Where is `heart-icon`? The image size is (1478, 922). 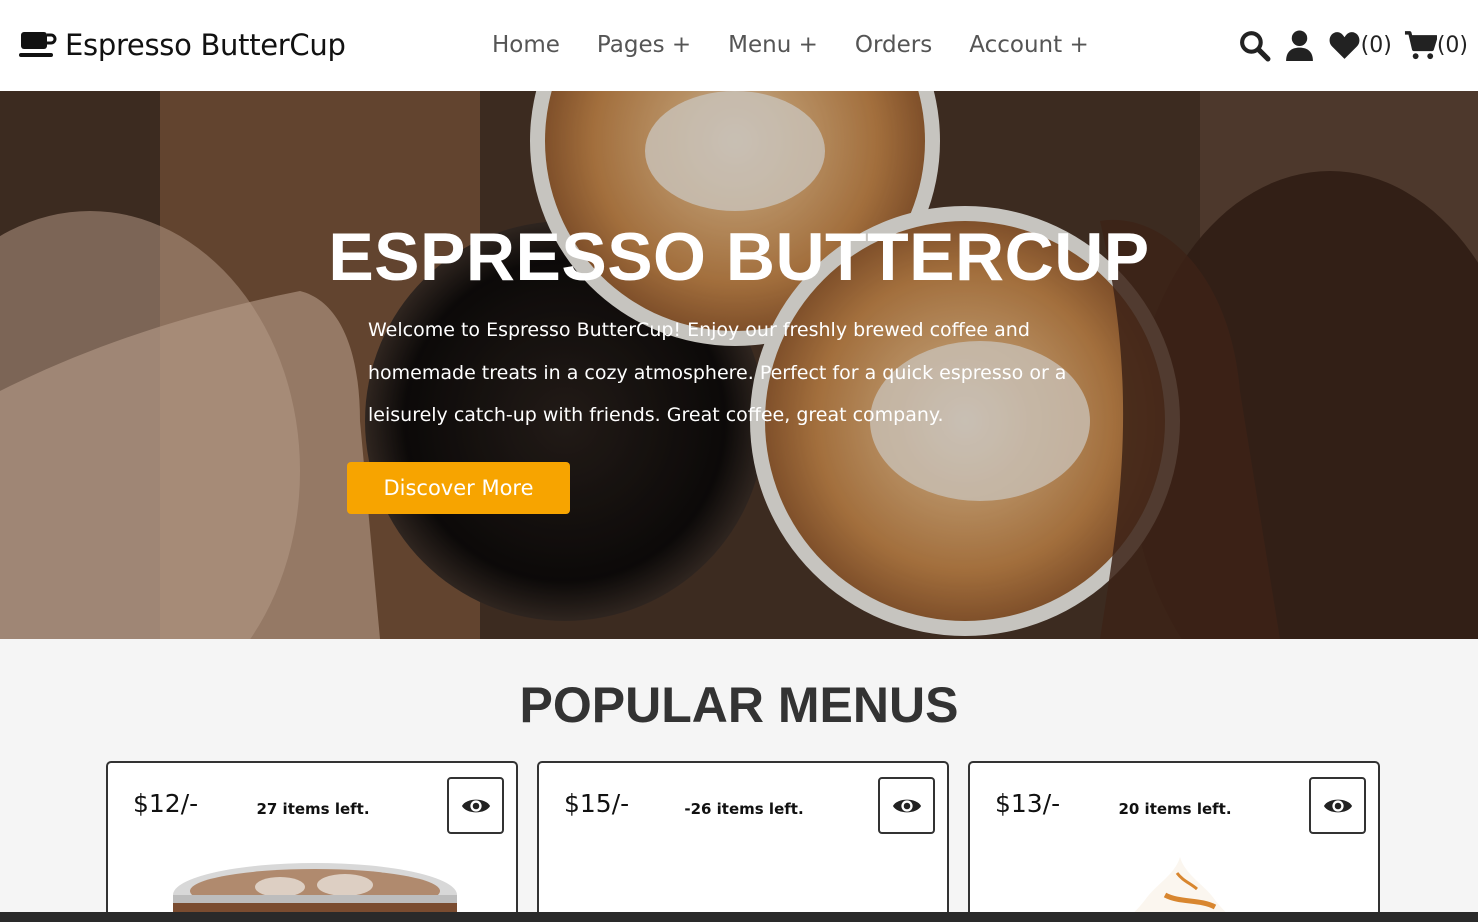
heart-icon is located at coordinates (1344, 45).